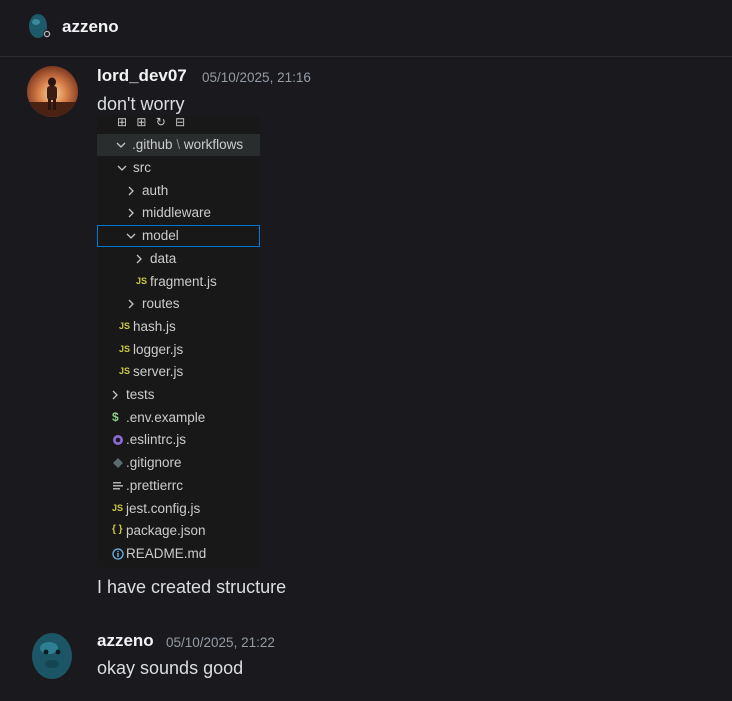 This screenshot has width=732, height=701. What do you see at coordinates (170, 668) in the screenshot?
I see `message-text: okay sounds good` at bounding box center [170, 668].